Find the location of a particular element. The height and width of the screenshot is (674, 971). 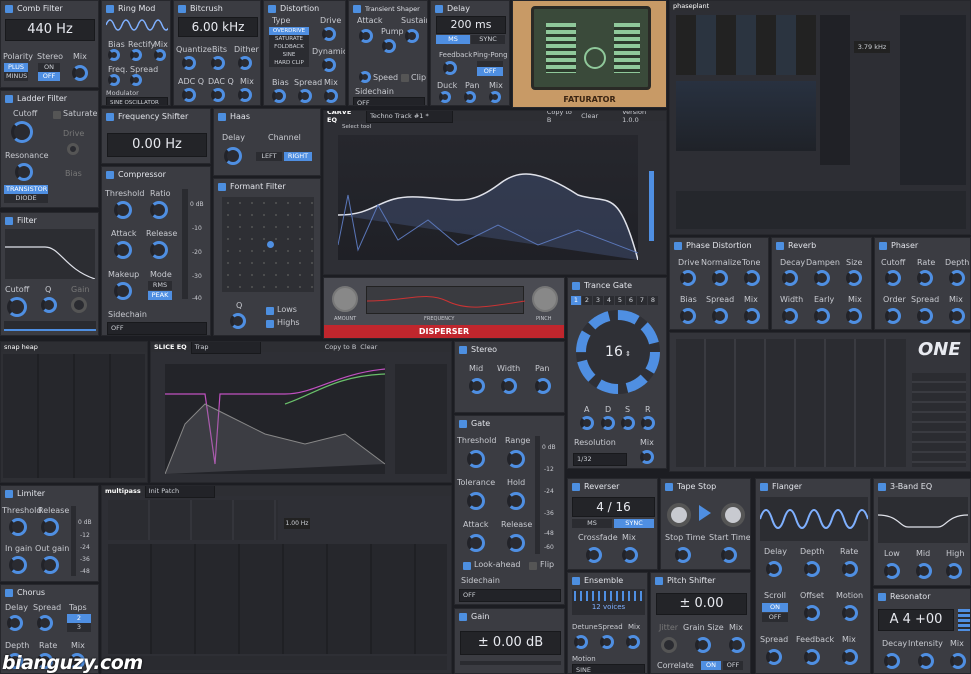

pinch-knob is located at coordinates (545, 299).